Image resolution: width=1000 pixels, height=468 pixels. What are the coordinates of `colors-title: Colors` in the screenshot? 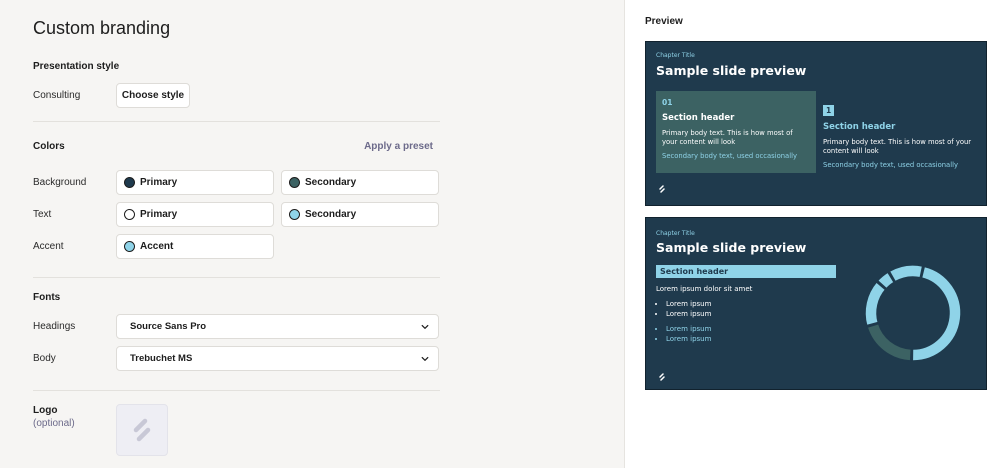 It's located at (49, 146).